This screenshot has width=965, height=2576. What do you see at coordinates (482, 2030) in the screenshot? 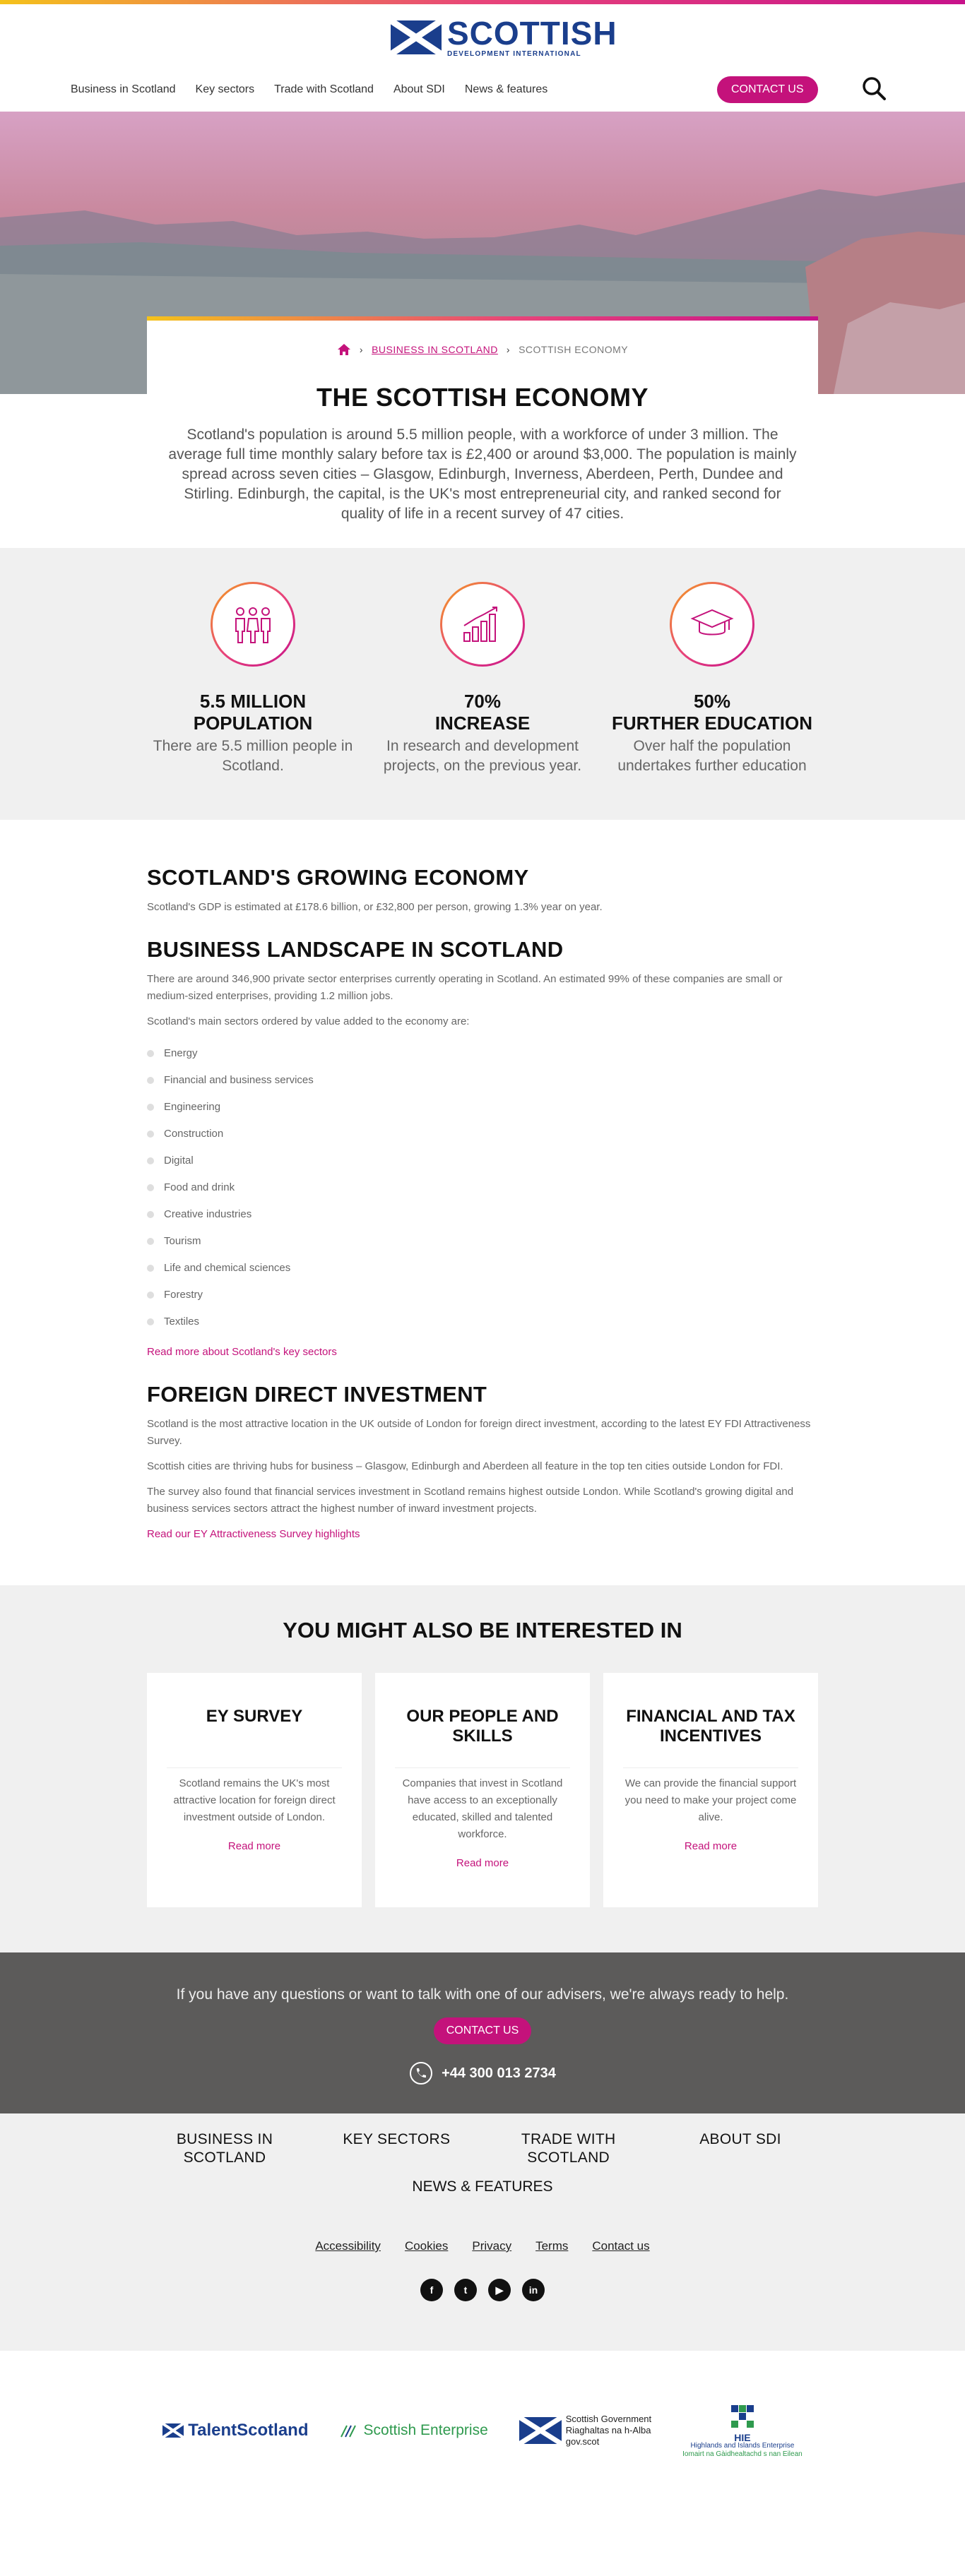
I see `cta-contact-button: CONTACT US` at bounding box center [482, 2030].